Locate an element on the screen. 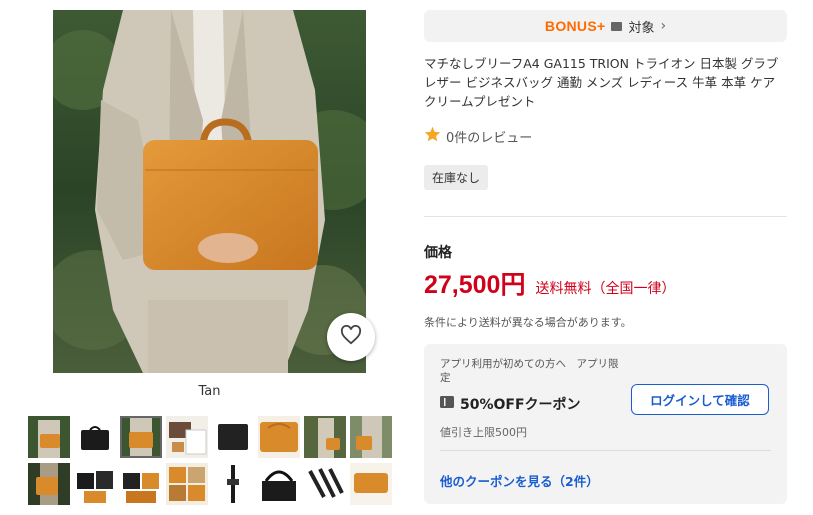 This screenshot has height=515, width=813. review-count: 0件のレビュー is located at coordinates (489, 138).